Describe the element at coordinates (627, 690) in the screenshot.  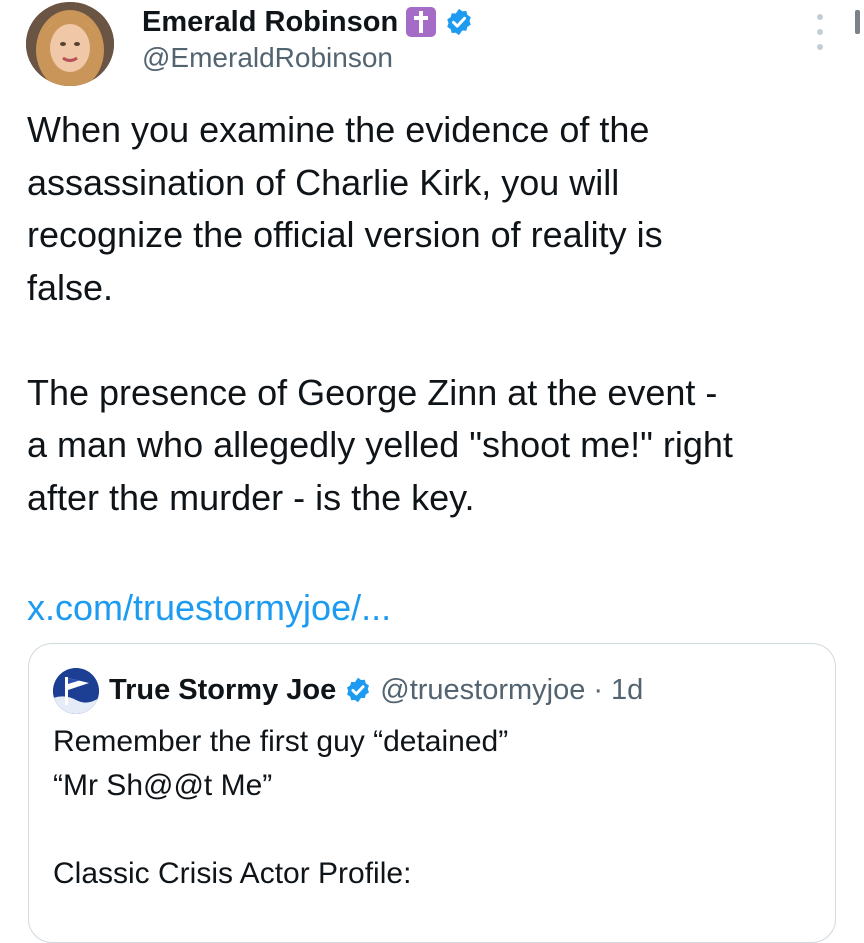
I see `quoted-post-time: 1d` at that location.